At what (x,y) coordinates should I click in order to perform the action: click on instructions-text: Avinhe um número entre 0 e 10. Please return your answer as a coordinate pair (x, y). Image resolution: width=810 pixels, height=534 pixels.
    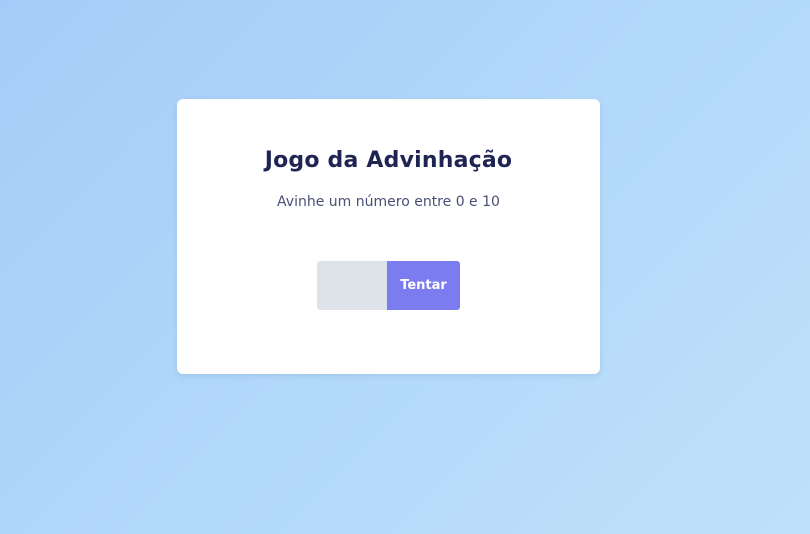
    Looking at the image, I should click on (388, 202).